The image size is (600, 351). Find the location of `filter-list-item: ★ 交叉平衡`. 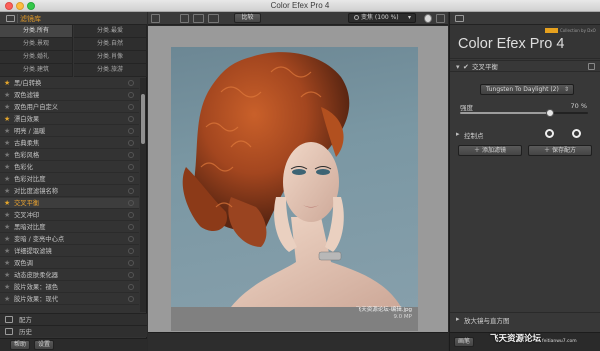

filter-list-item: ★ 交叉平衡 is located at coordinates (69, 203).